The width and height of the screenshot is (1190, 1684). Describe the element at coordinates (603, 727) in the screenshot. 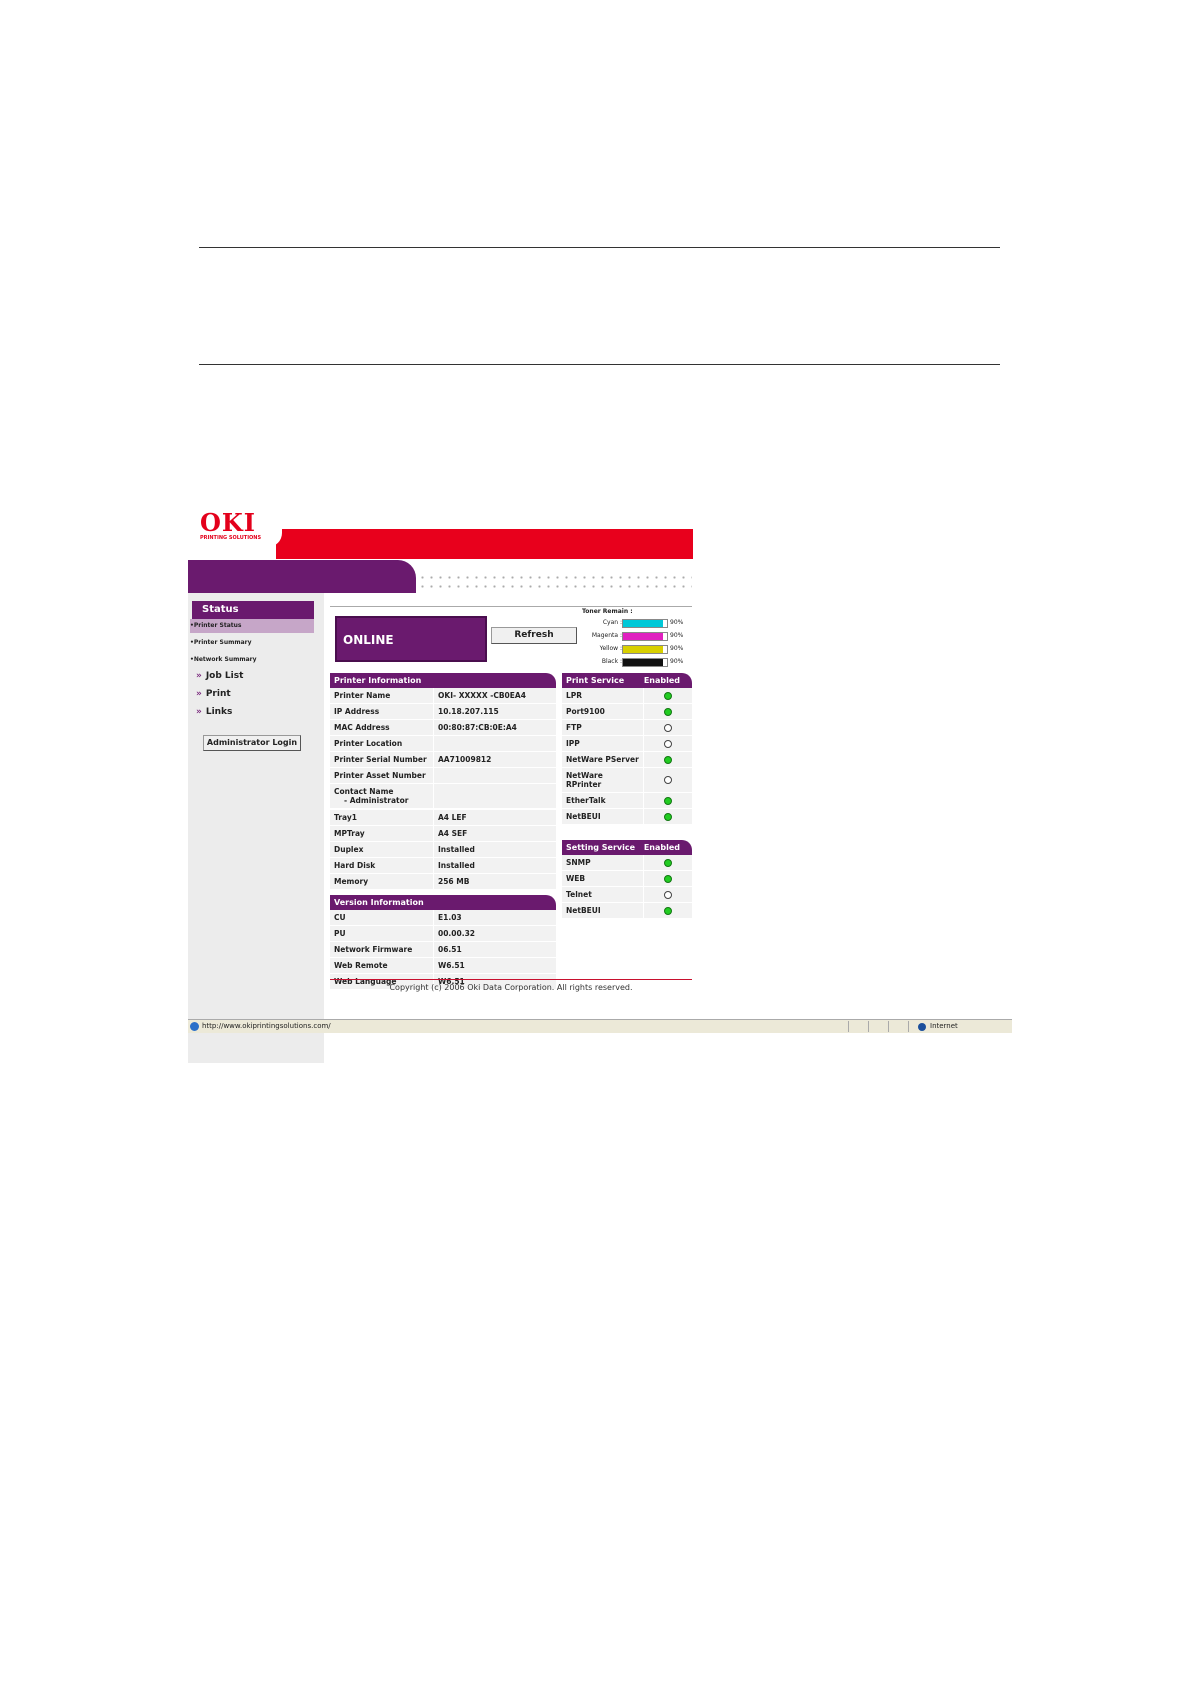

I see `service-name: FTP` at that location.